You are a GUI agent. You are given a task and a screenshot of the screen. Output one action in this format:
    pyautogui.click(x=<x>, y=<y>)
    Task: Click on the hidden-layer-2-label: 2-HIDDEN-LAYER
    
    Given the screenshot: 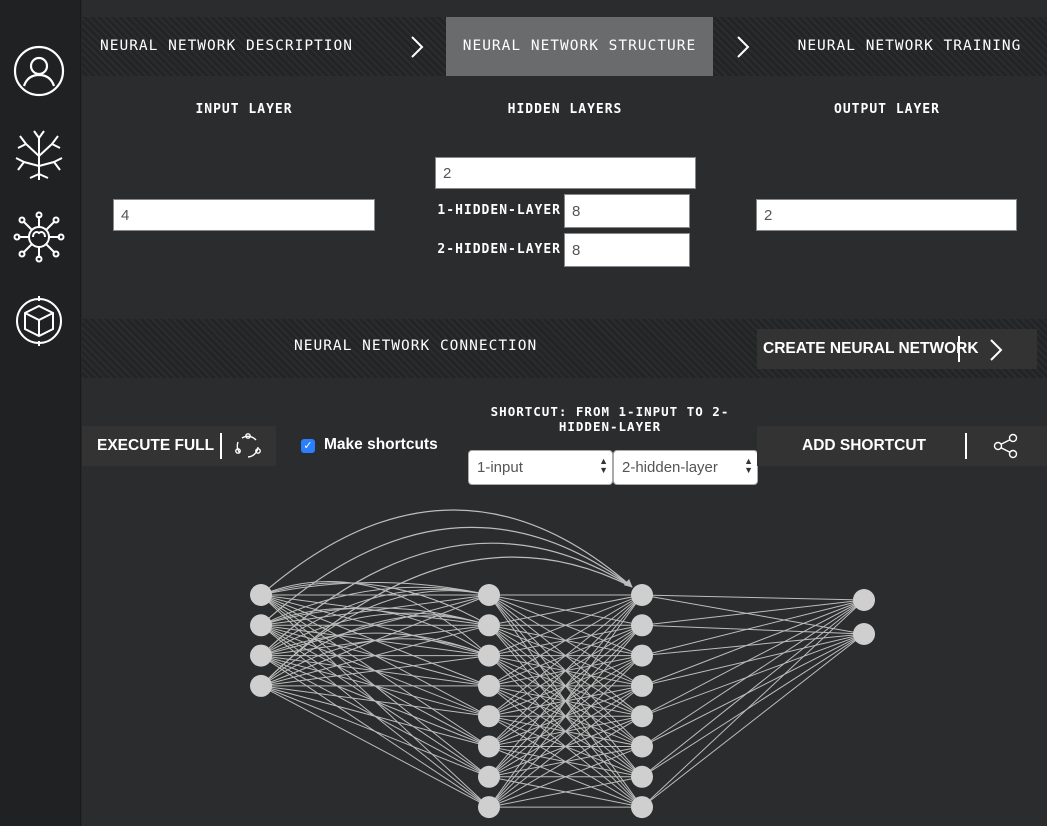 What is the action you would take?
    pyautogui.click(x=499, y=249)
    